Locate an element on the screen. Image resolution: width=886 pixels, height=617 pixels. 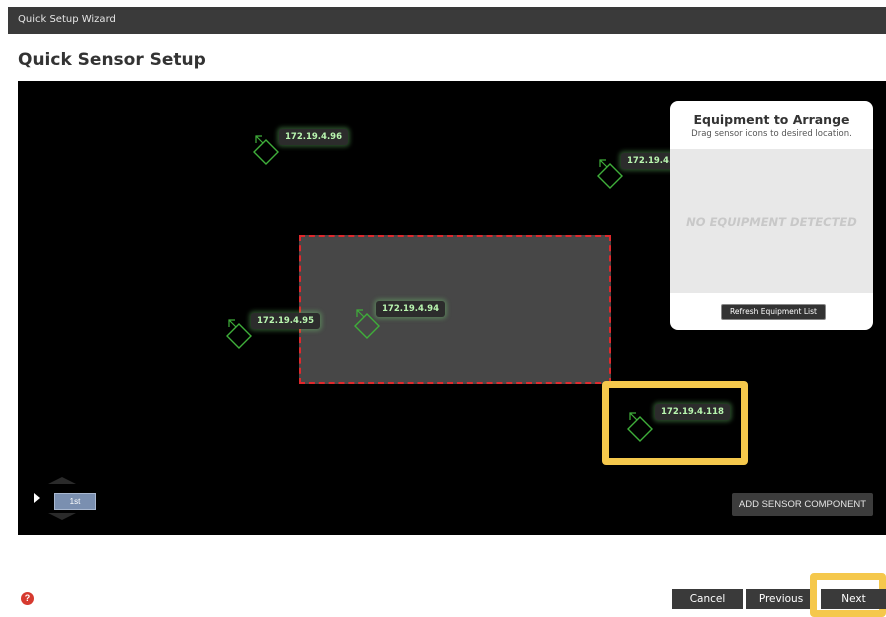
floor-navigator: 1st is located at coordinates (64, 498).